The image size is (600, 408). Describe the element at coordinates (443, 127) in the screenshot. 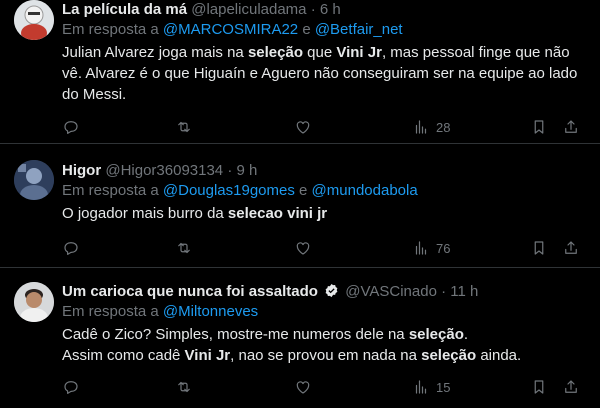

I see `views-count: 28` at that location.